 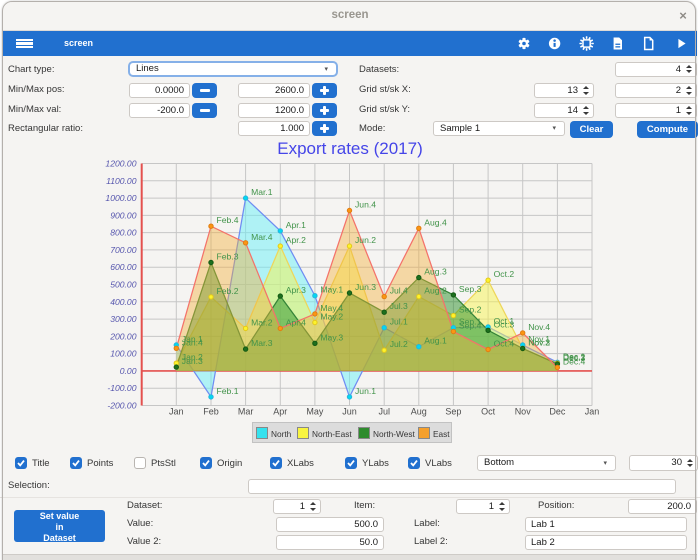 What do you see at coordinates (399, 291) in the screenshot?
I see `svg-text: Jul.4` at bounding box center [399, 291].